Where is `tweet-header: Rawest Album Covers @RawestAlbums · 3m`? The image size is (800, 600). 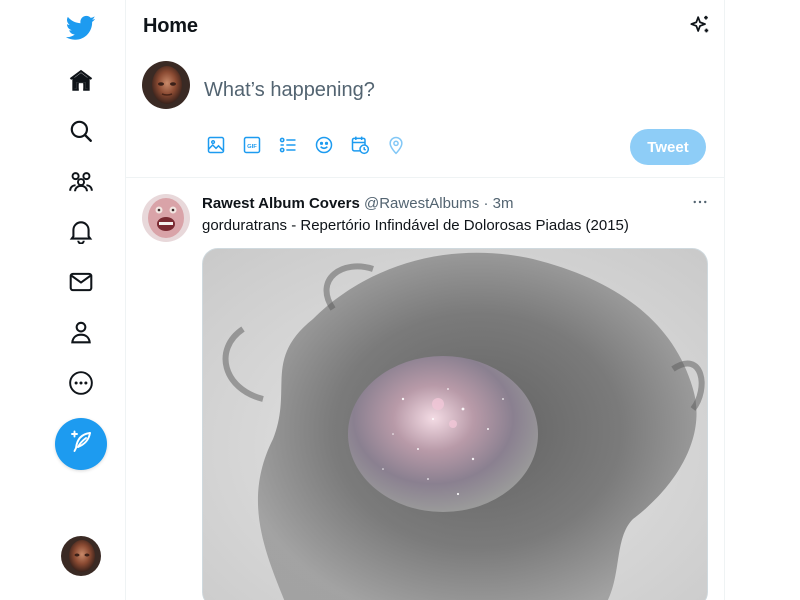 tweet-header: Rawest Album Covers @RawestAlbums · 3m is located at coordinates (357, 203).